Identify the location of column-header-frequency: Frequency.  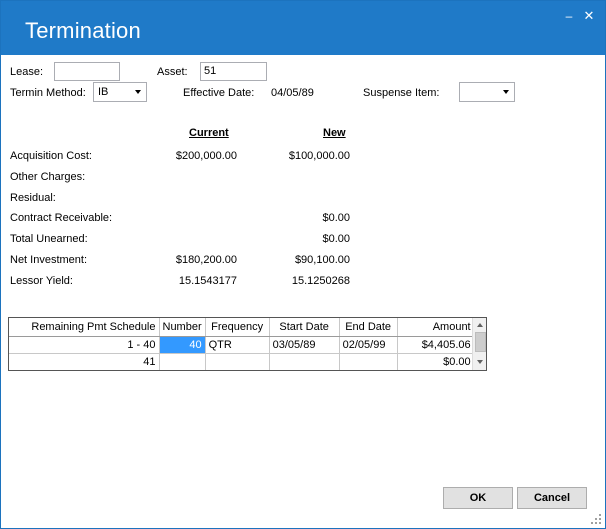
(237, 327).